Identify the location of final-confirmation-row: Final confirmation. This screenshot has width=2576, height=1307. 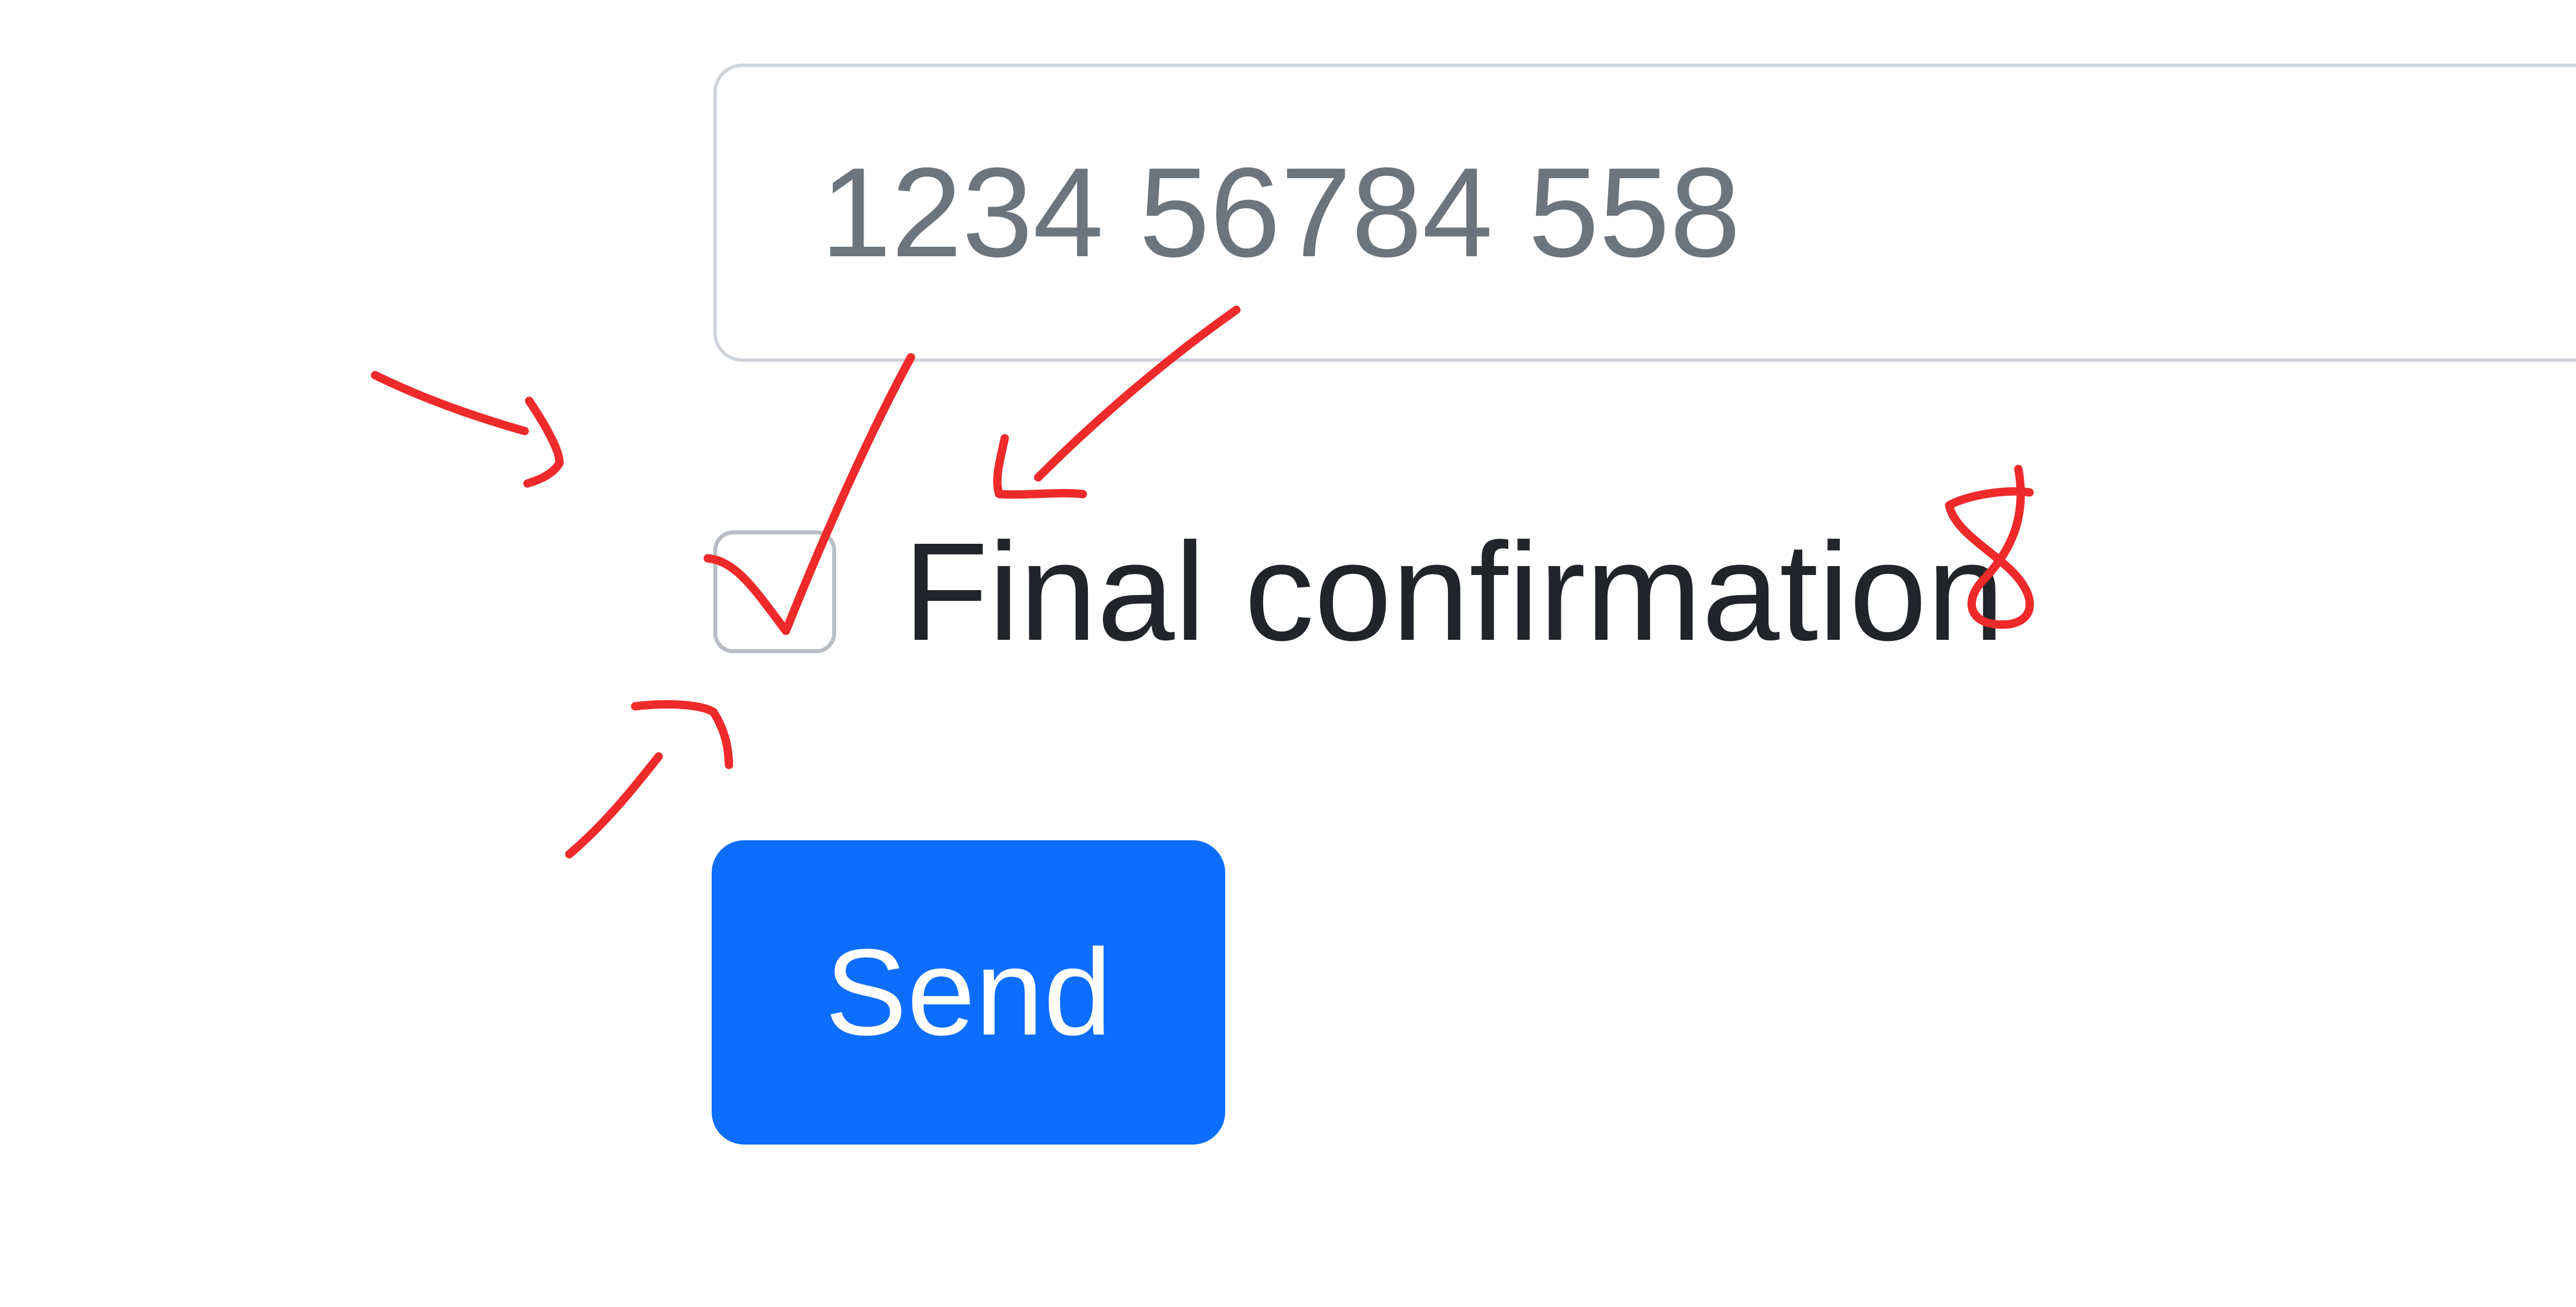
(1358, 592).